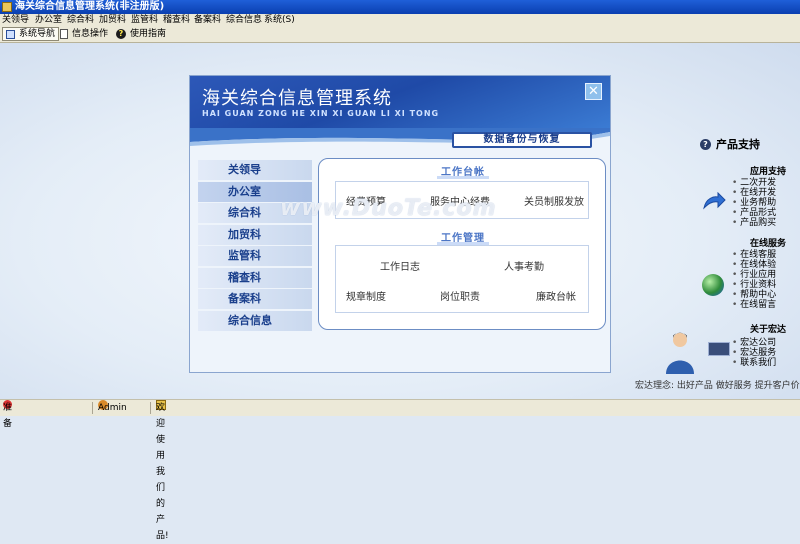 The width and height of the screenshot is (800, 544). I want to click on online-service-item: 在线体验, so click(754, 265).